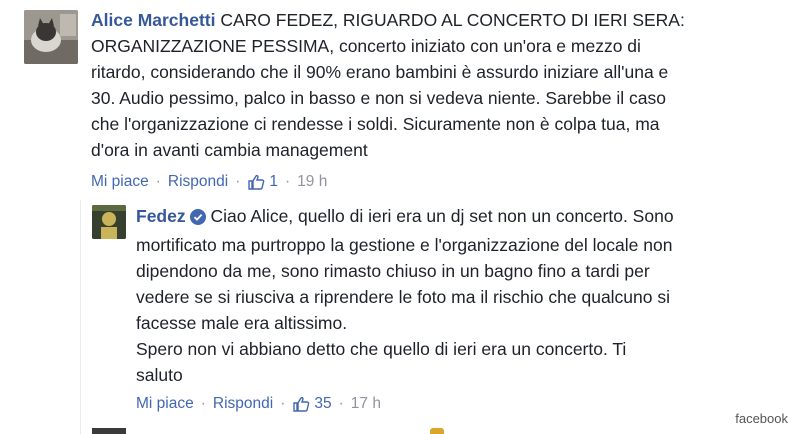 This screenshot has height=434, width=800. What do you see at coordinates (366, 404) in the screenshot?
I see `timestamp: 17 h` at bounding box center [366, 404].